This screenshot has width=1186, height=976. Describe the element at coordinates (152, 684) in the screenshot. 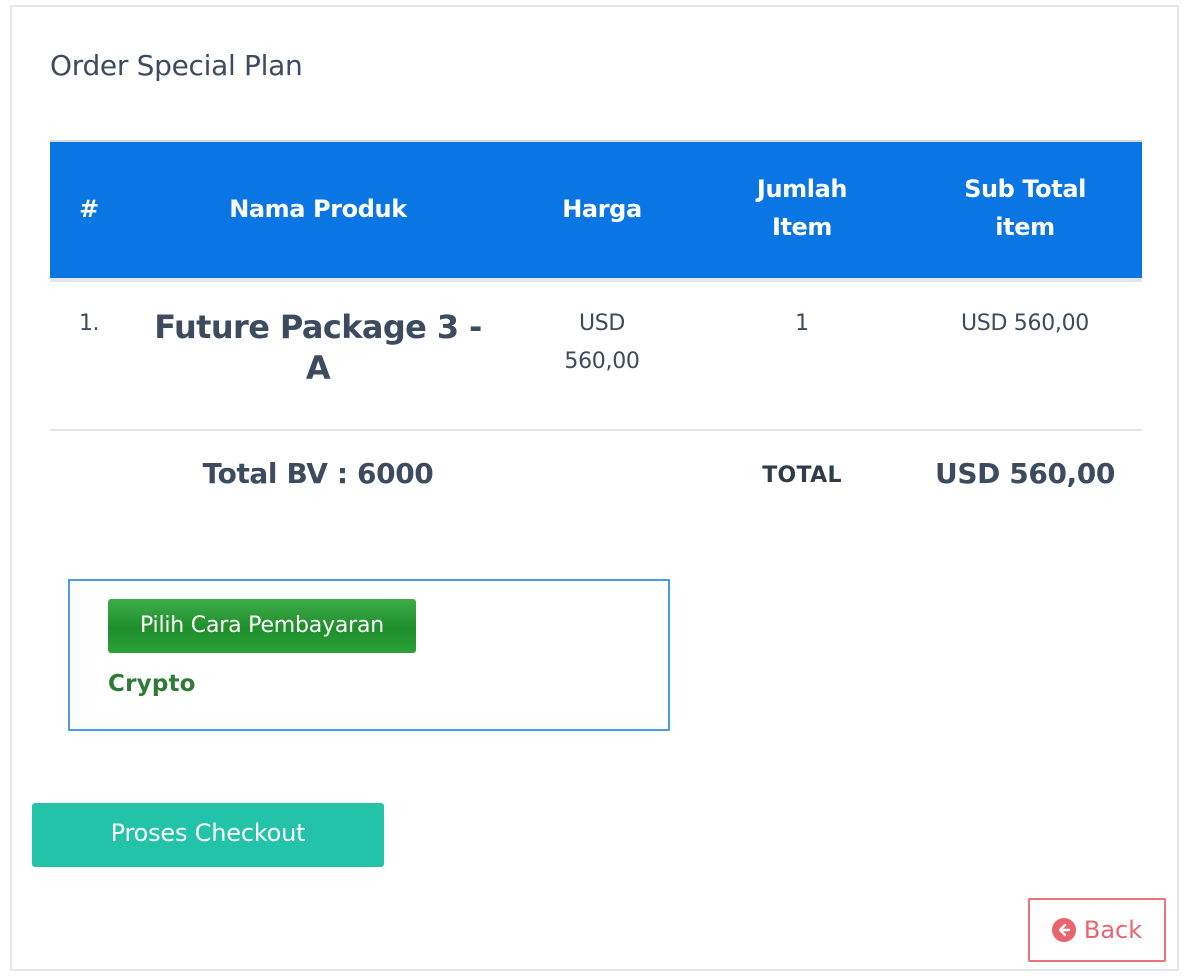

I see `selected-payment-method: Crypto` at that location.